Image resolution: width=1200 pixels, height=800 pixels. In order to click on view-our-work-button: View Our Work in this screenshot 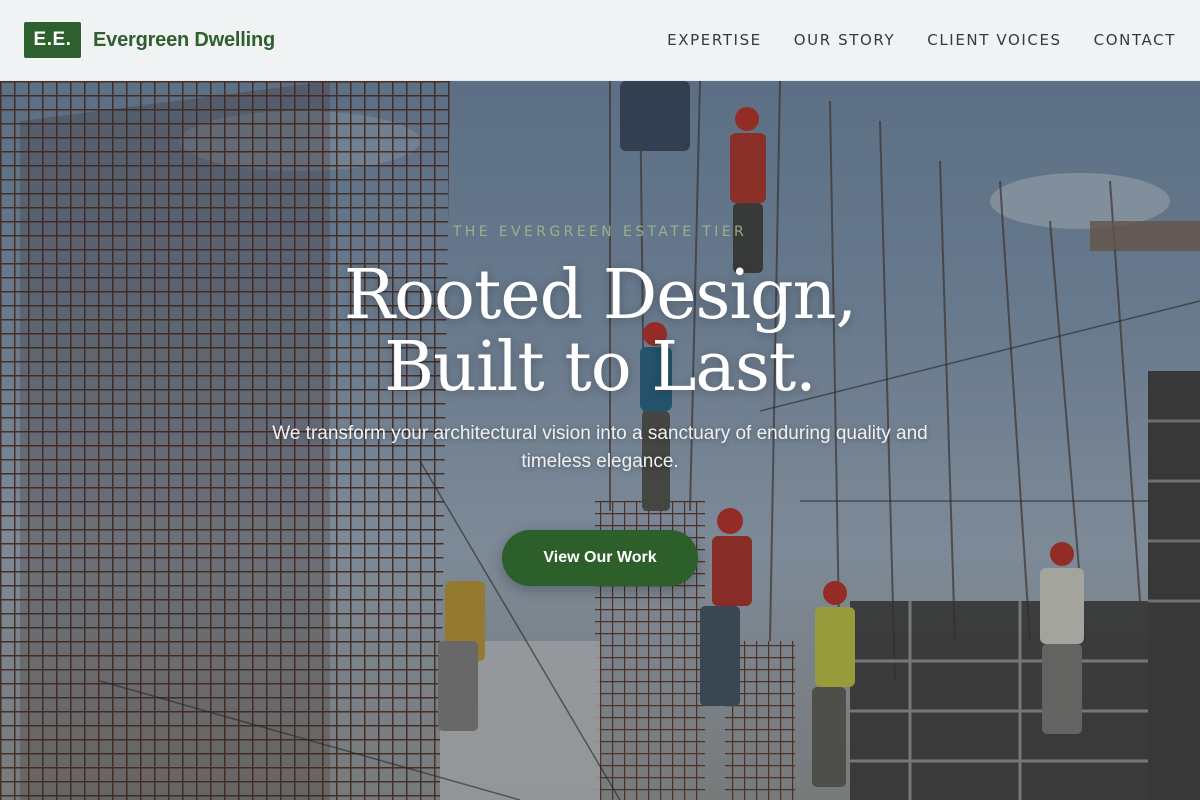, I will do `click(600, 558)`.